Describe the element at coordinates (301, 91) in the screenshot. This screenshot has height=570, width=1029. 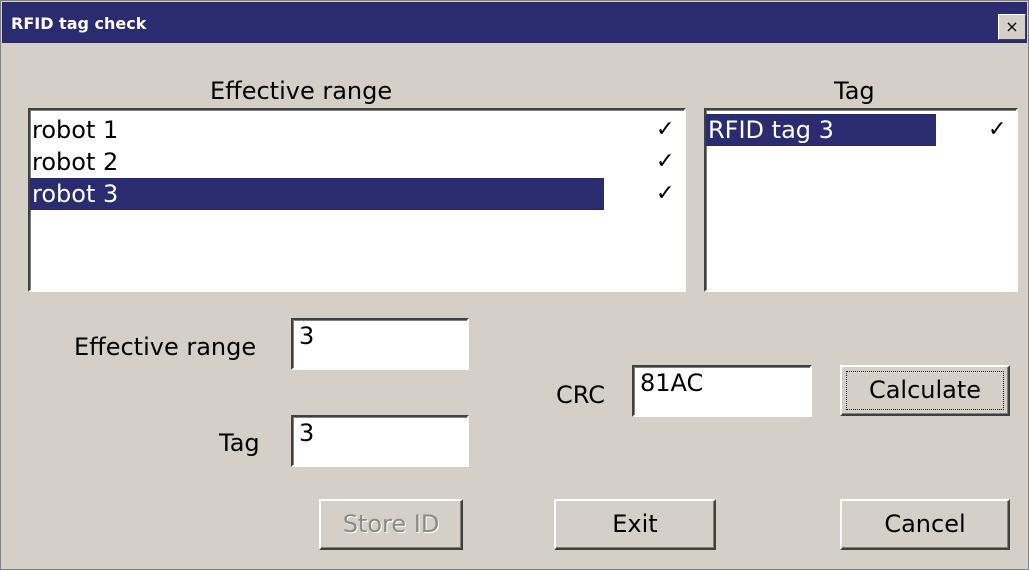
I see `effective-range-list-header: Effective range` at that location.